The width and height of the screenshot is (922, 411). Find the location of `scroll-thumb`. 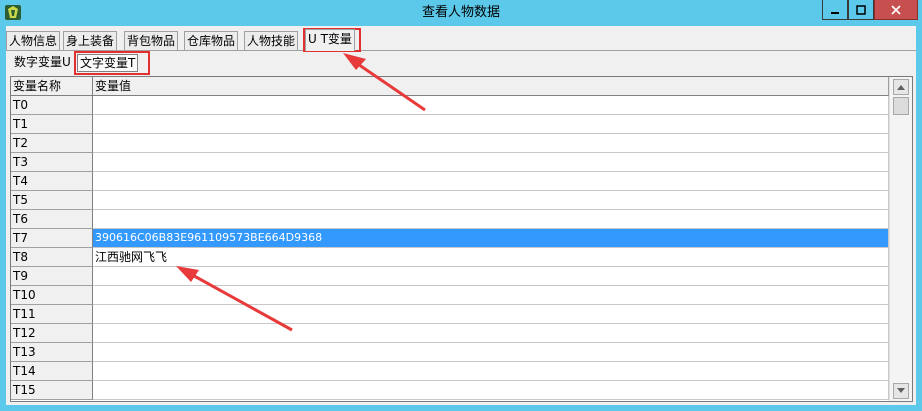

scroll-thumb is located at coordinates (901, 106).